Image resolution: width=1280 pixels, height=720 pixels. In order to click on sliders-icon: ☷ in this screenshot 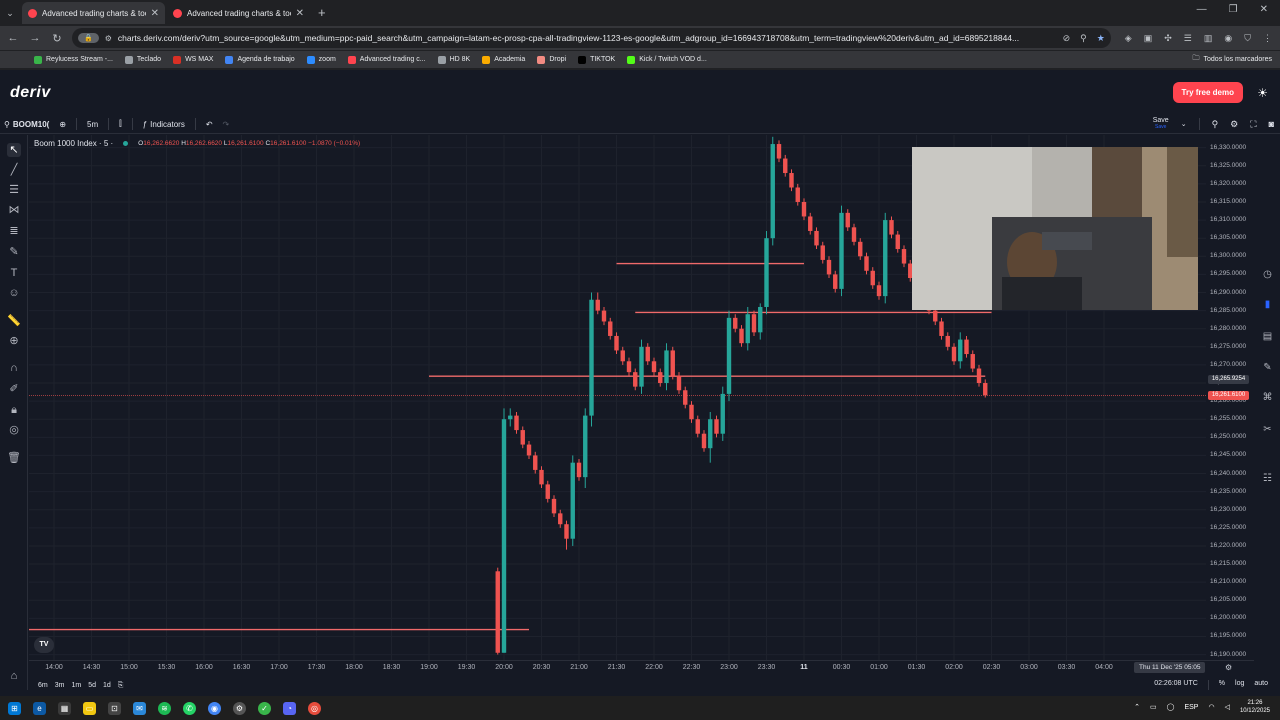, I will do `click(1267, 478)`.